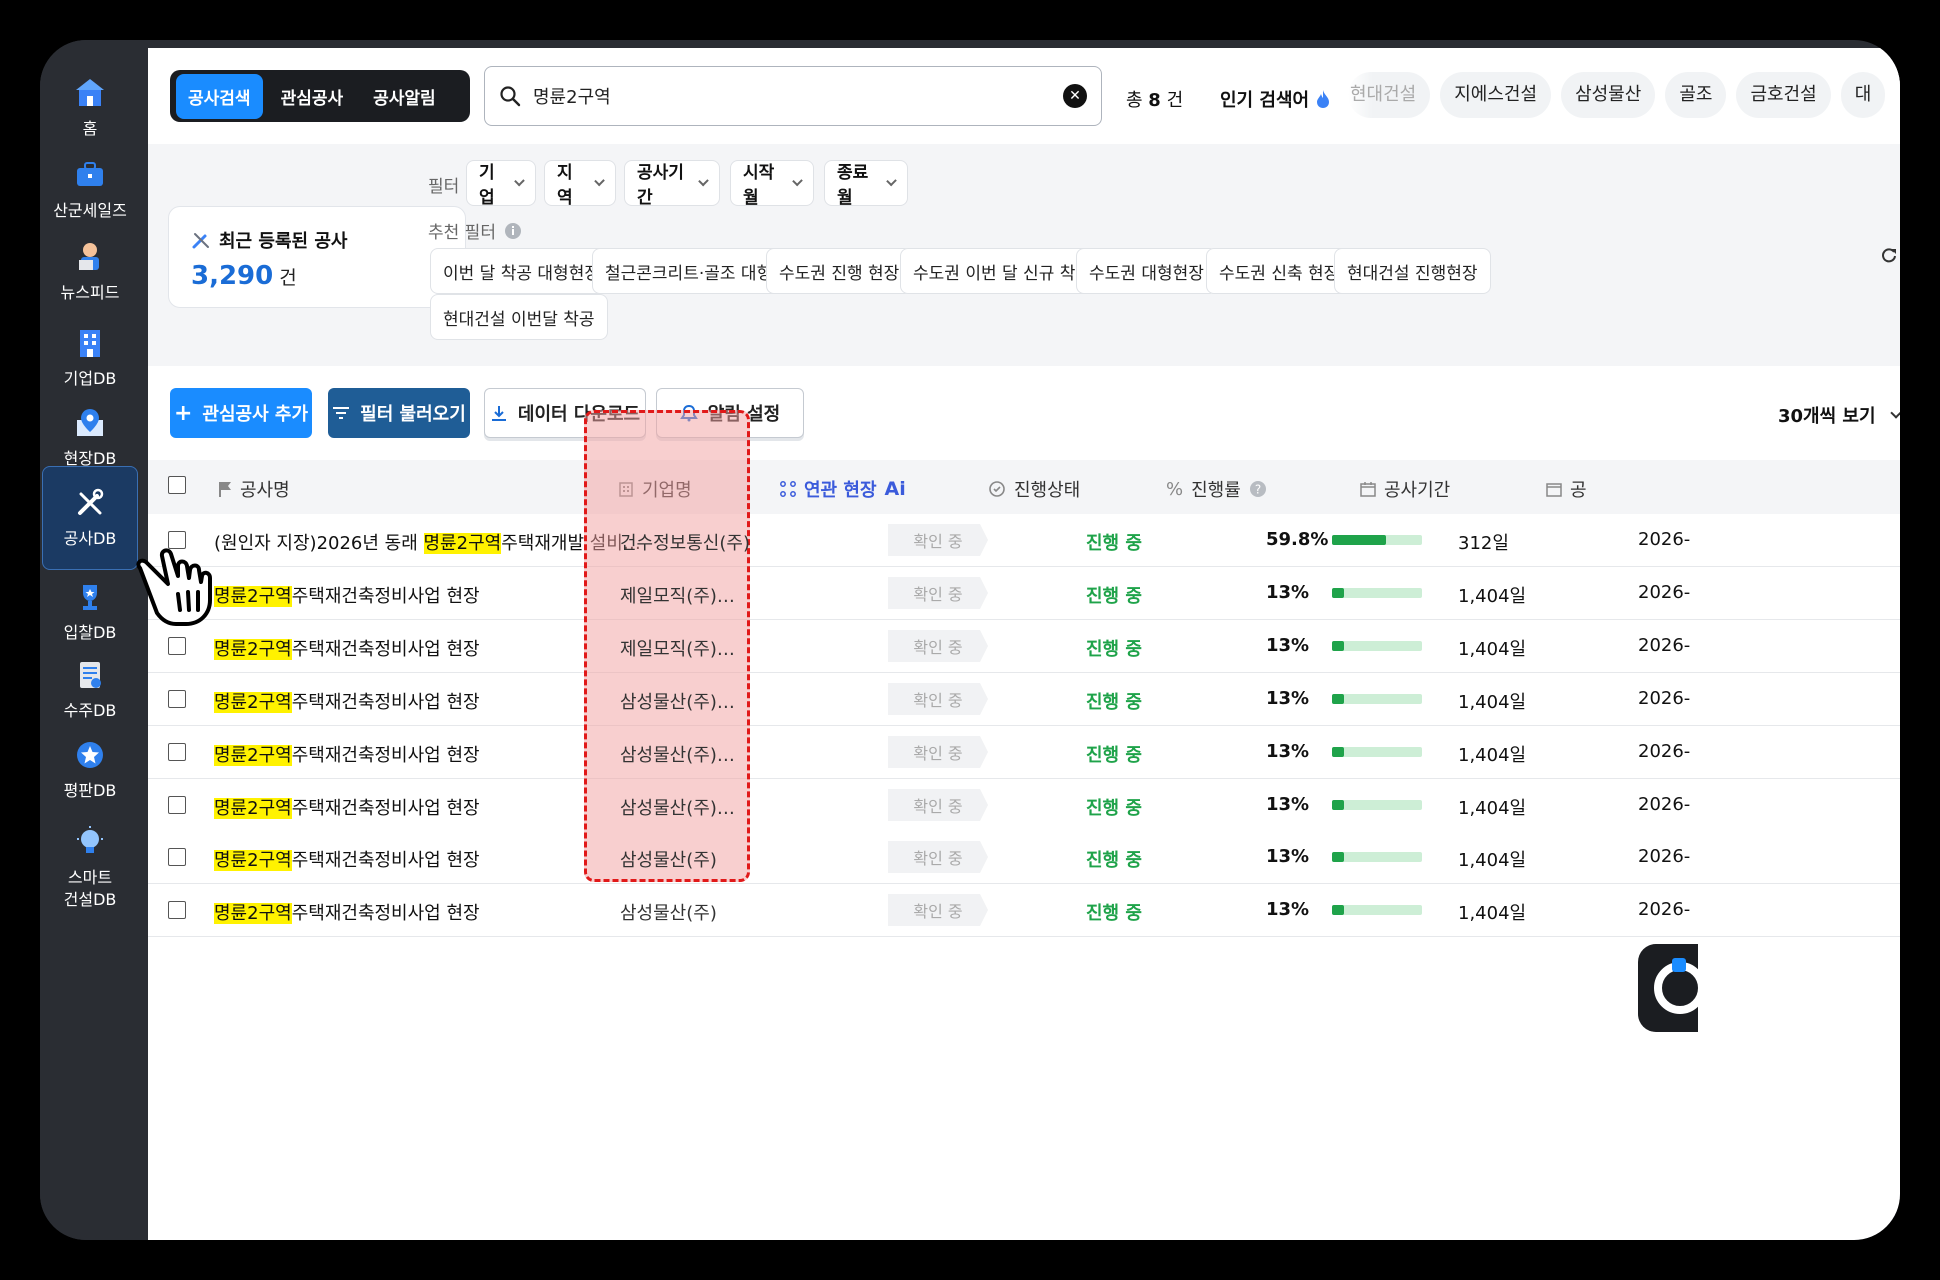  What do you see at coordinates (1566, 489) in the screenshot?
I see `column-header-date: 공` at bounding box center [1566, 489].